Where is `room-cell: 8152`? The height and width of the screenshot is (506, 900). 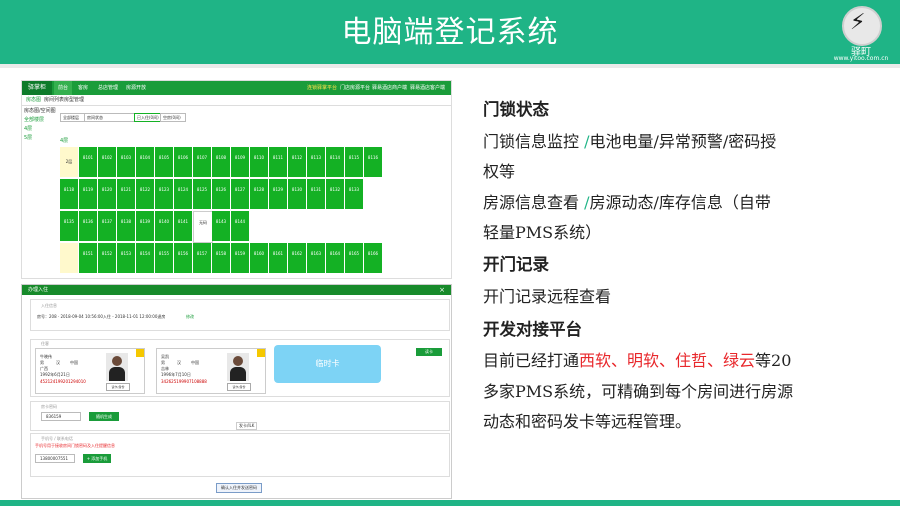 room-cell: 8152 is located at coordinates (107, 258).